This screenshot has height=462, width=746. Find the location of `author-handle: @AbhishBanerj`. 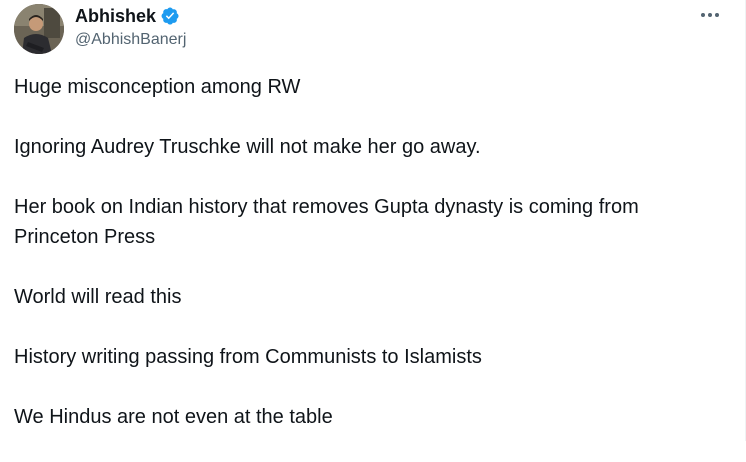

author-handle: @AbhishBanerj is located at coordinates (130, 40).